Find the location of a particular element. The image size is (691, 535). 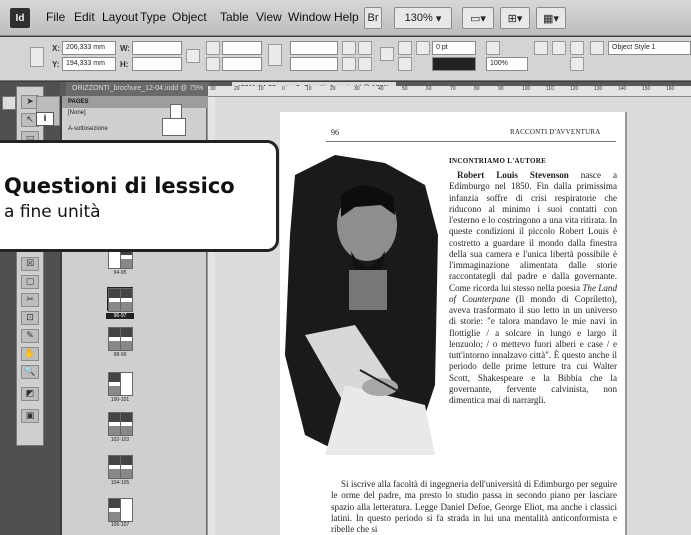

shear-field is located at coordinates (314, 64).